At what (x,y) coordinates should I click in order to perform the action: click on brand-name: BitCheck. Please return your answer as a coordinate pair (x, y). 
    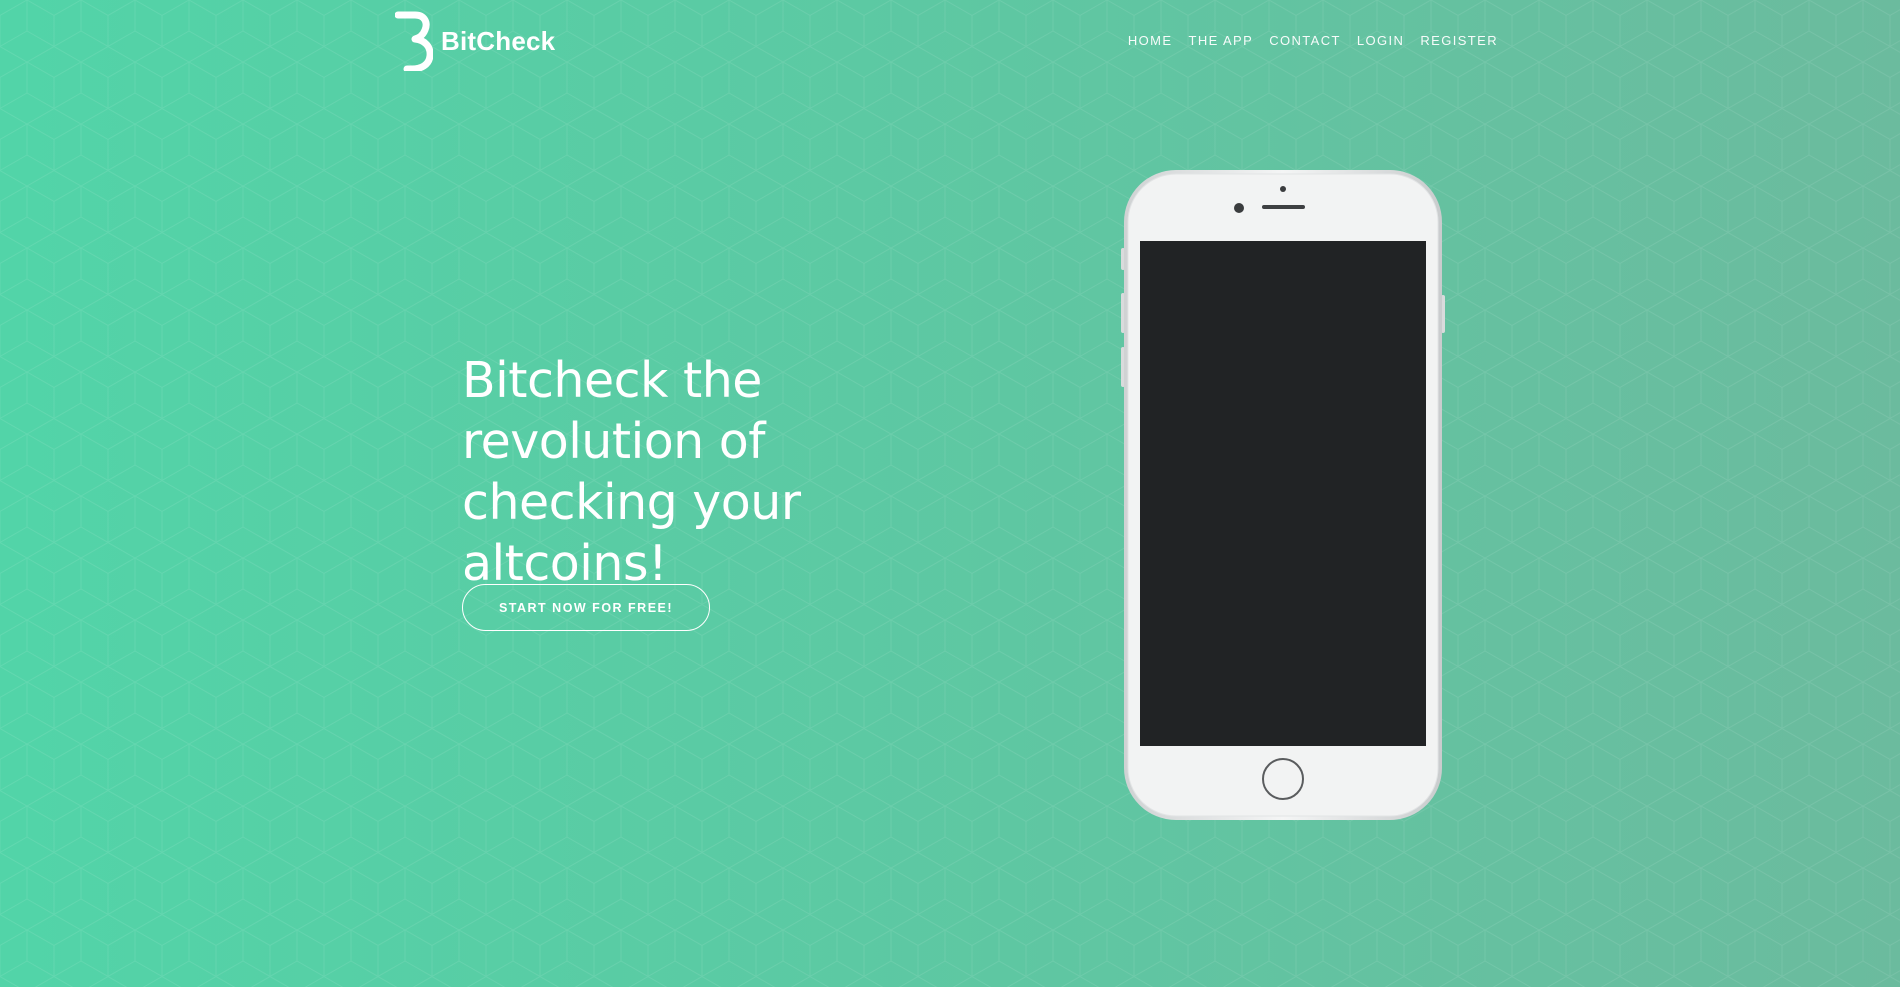
    Looking at the image, I should click on (498, 41).